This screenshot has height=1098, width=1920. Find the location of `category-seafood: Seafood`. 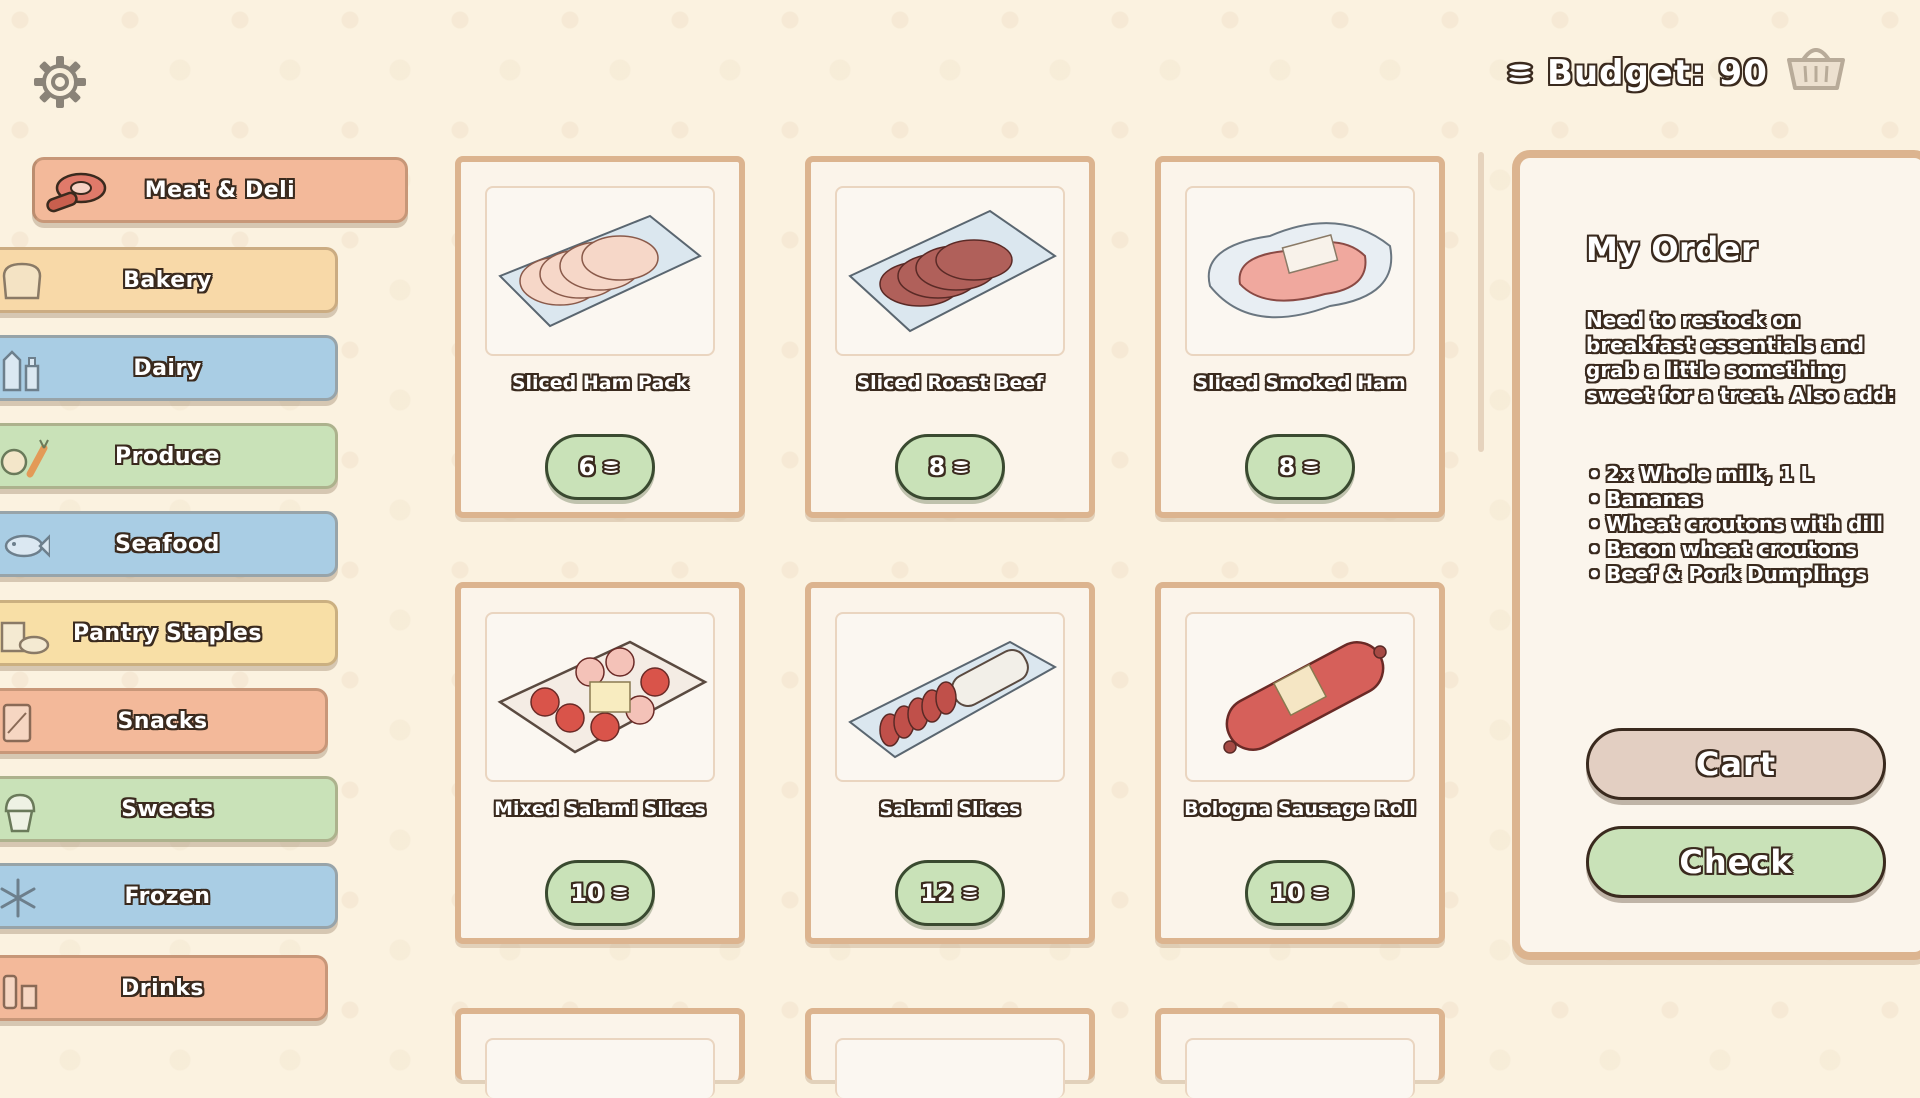

category-seafood: Seafood is located at coordinates (169, 544).